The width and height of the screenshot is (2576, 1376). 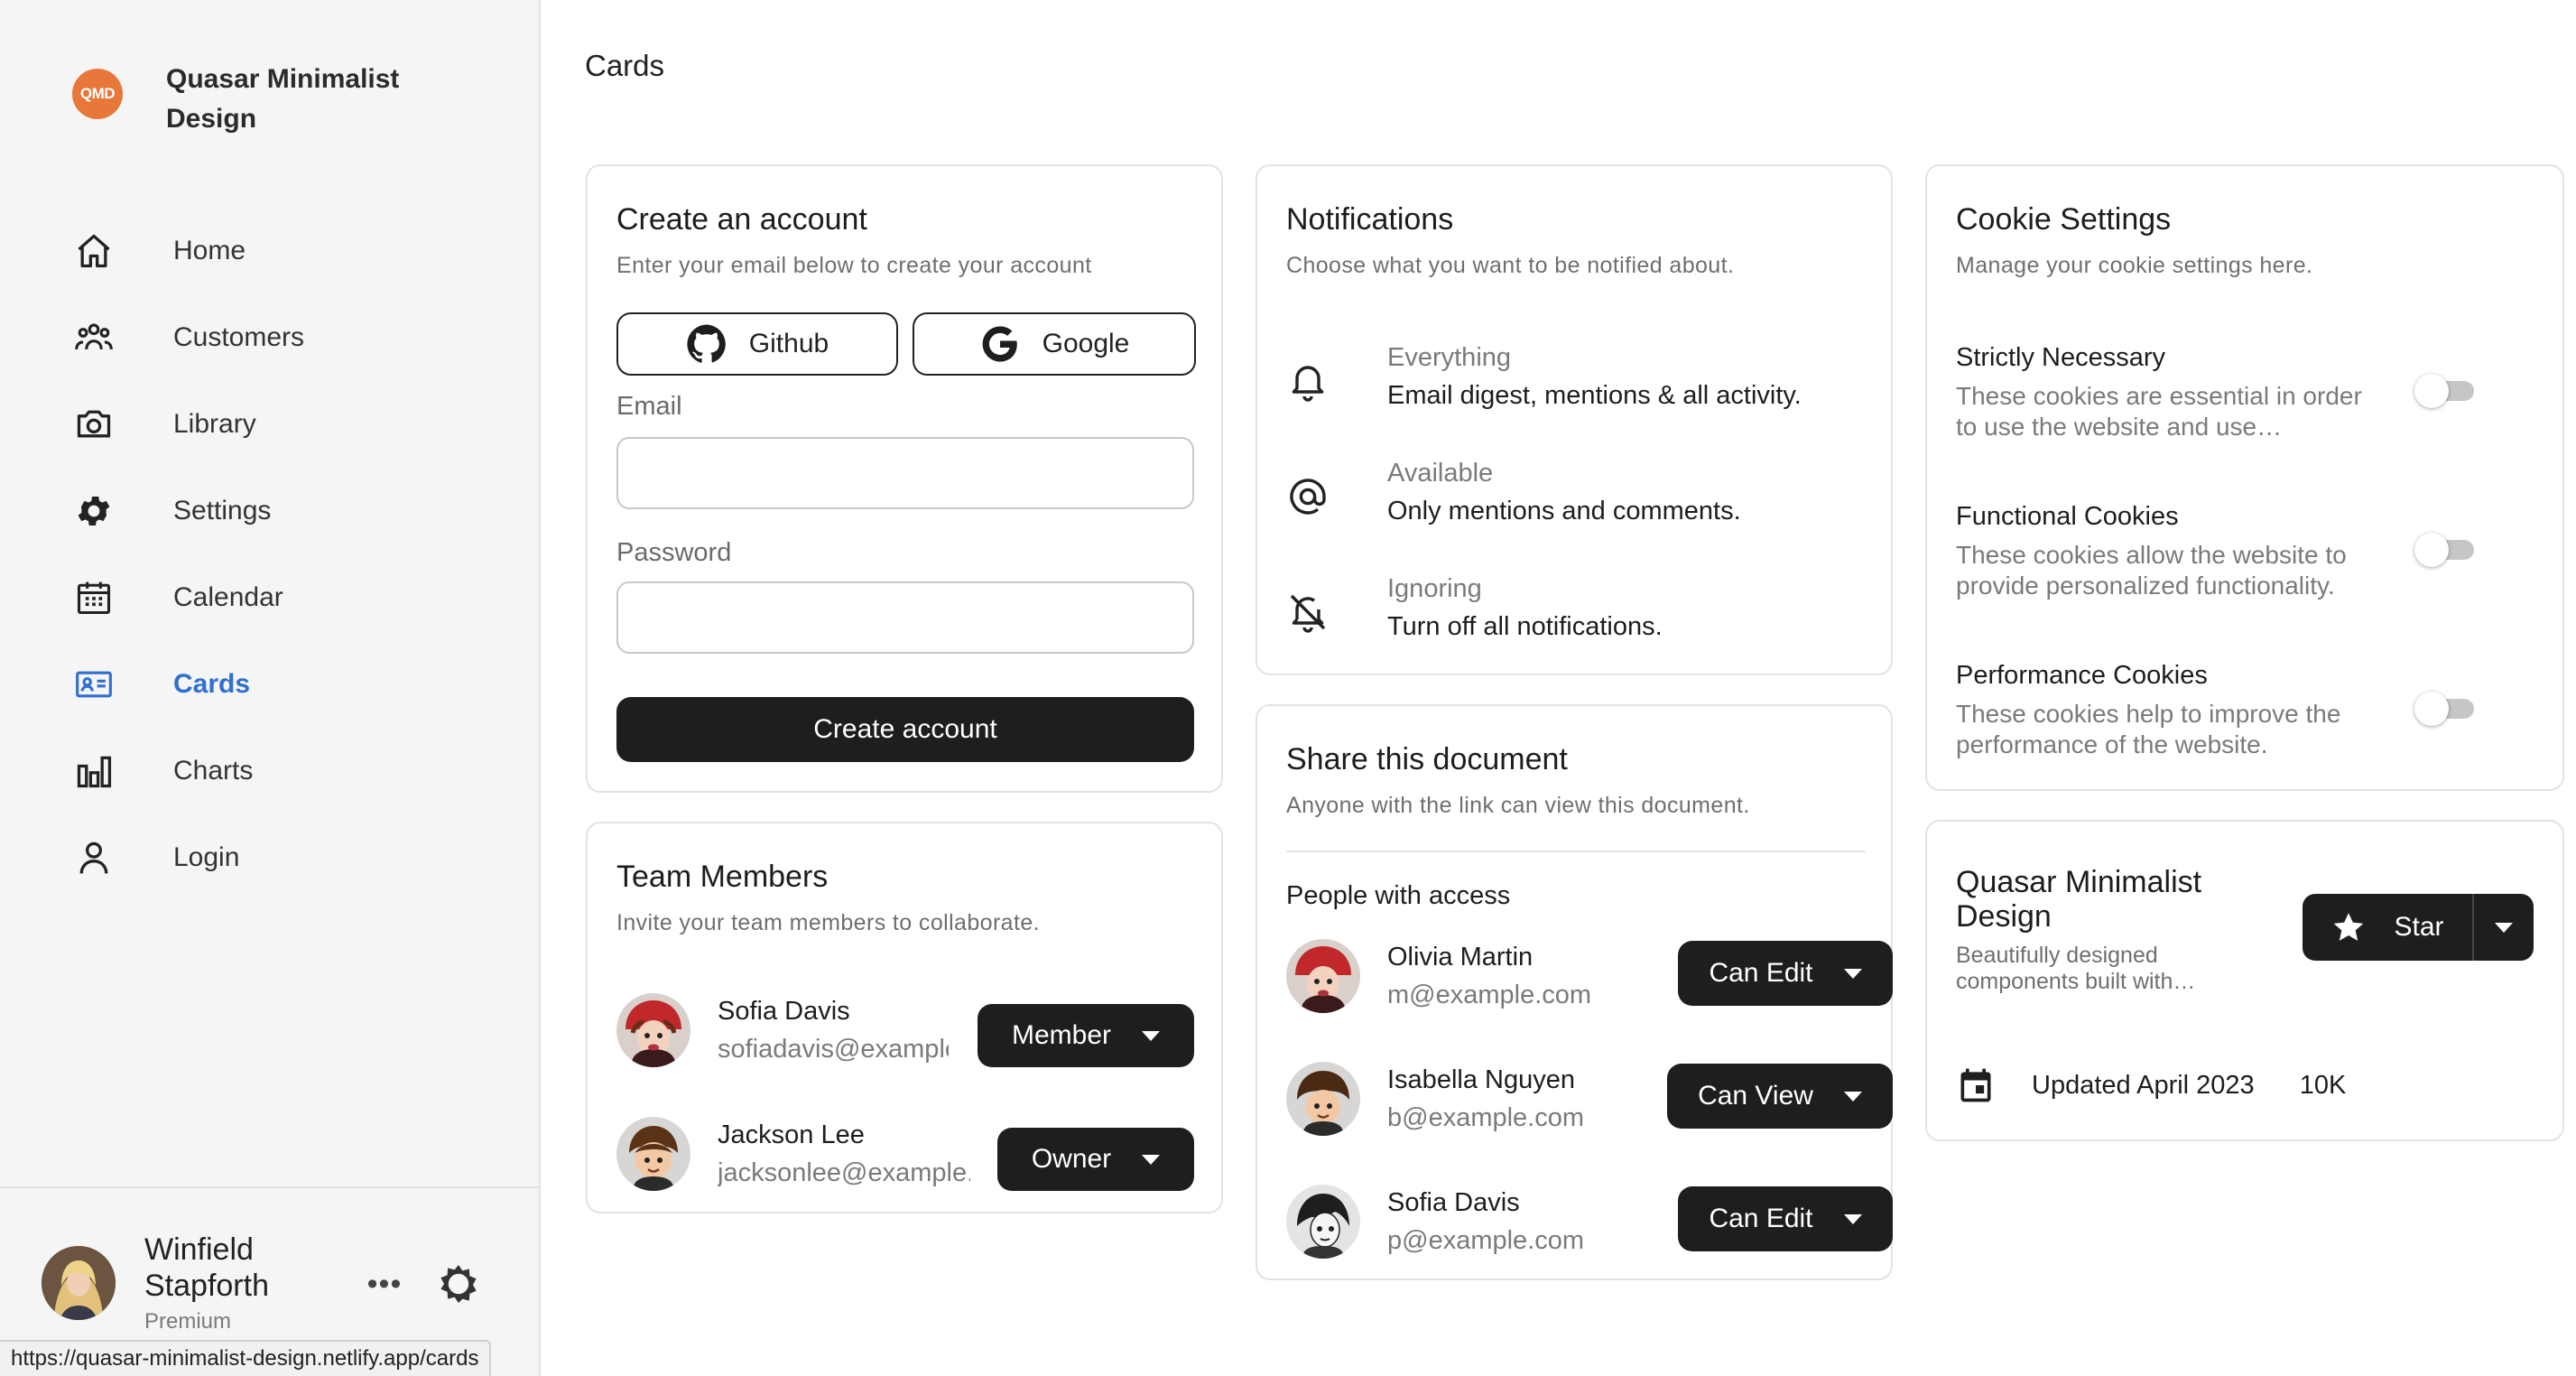 What do you see at coordinates (1576, 851) in the screenshot?
I see `divider` at bounding box center [1576, 851].